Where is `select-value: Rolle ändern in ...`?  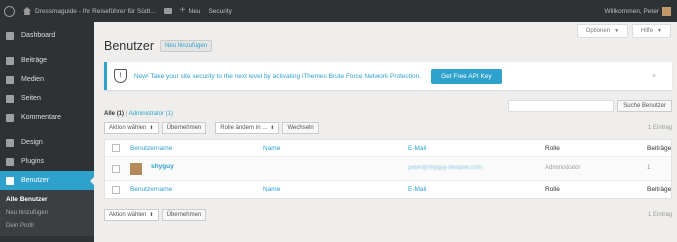 select-value: Rolle ändern in ... is located at coordinates (244, 128).